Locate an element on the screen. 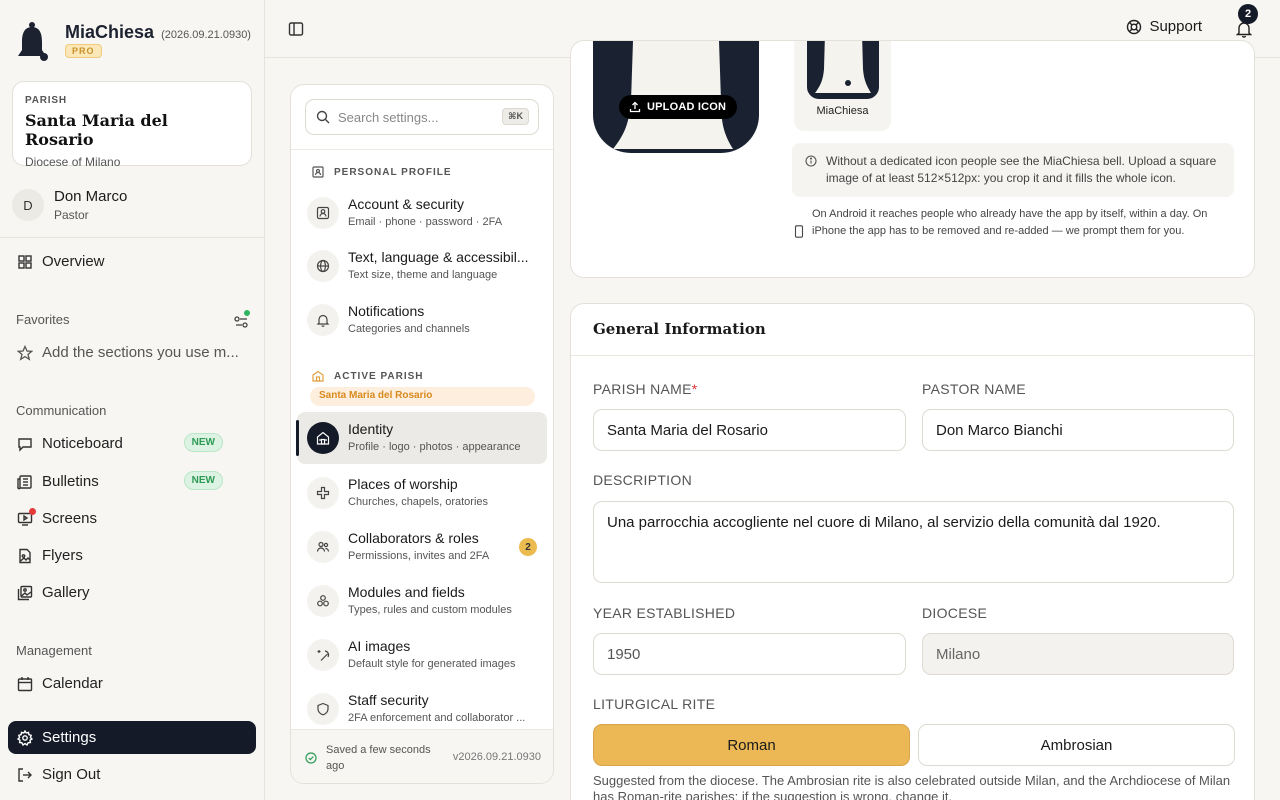 The image size is (1280, 800). shield-icon is located at coordinates (323, 709).